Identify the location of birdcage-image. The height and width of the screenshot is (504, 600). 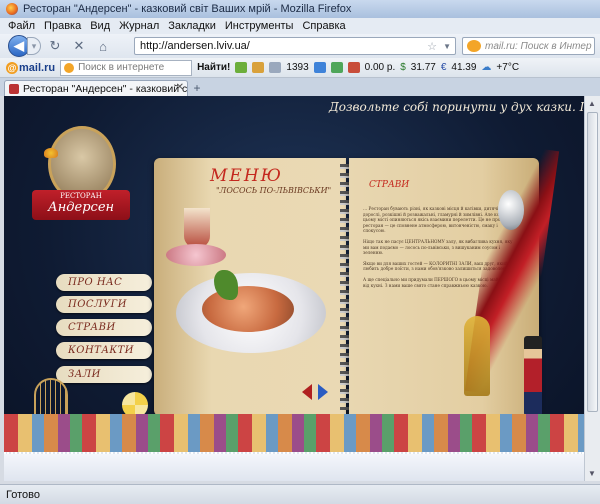
(51, 397).